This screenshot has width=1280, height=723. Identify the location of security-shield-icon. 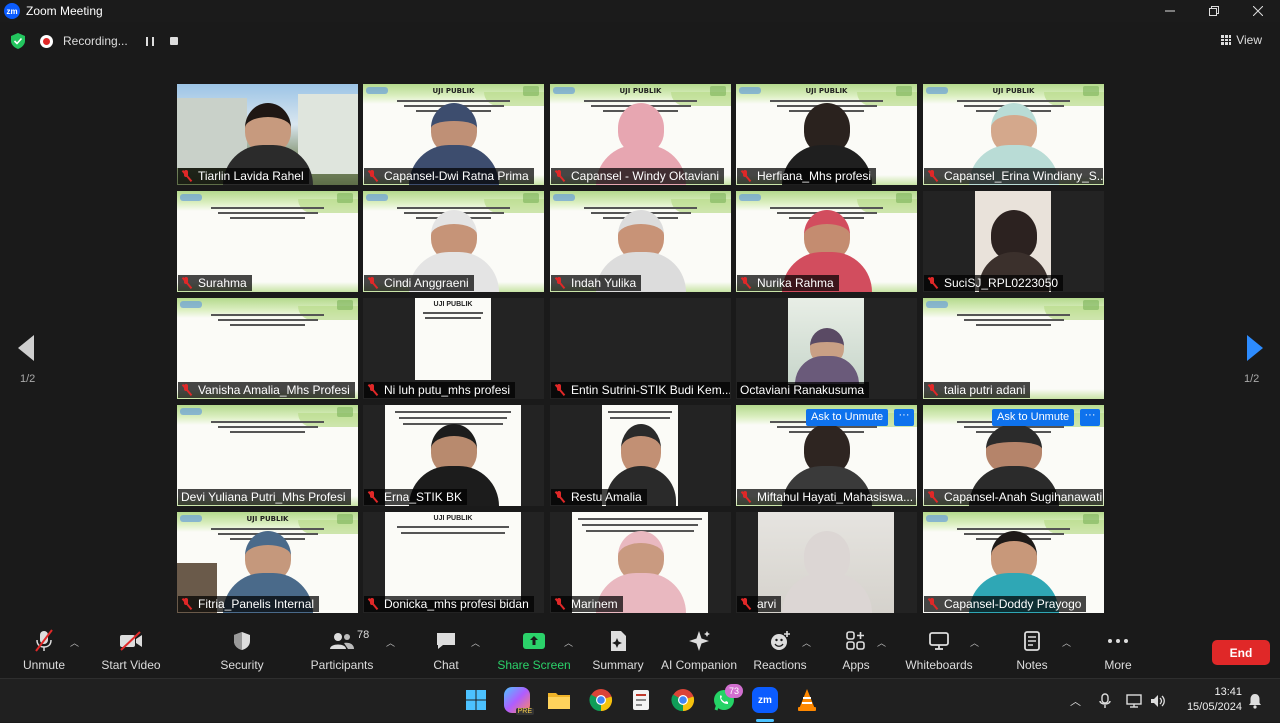
(242, 641).